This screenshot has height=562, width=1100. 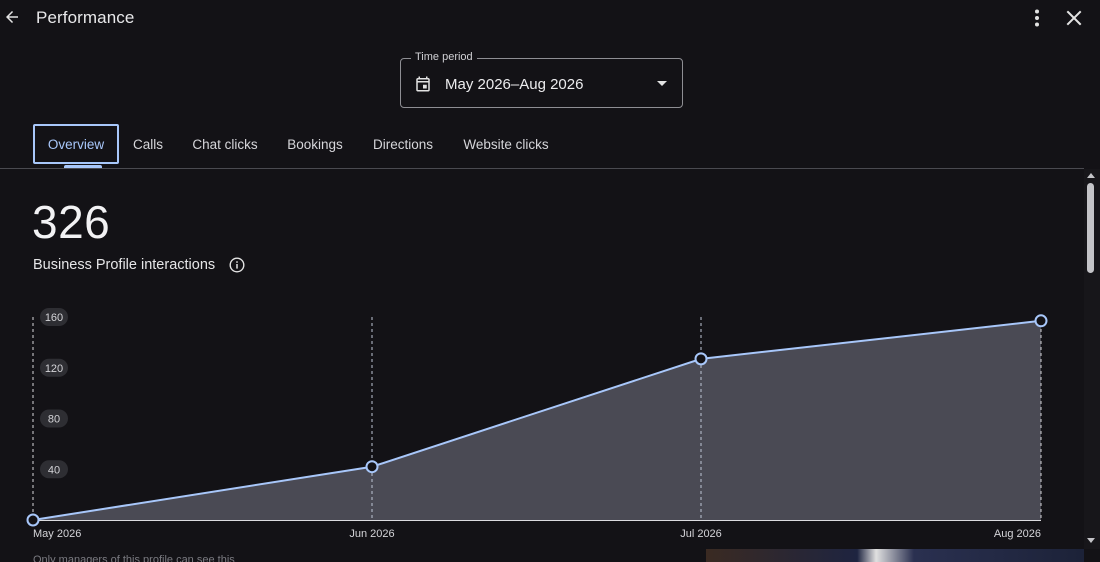 What do you see at coordinates (662, 83) in the screenshot?
I see `dropdown-arrow-icon` at bounding box center [662, 83].